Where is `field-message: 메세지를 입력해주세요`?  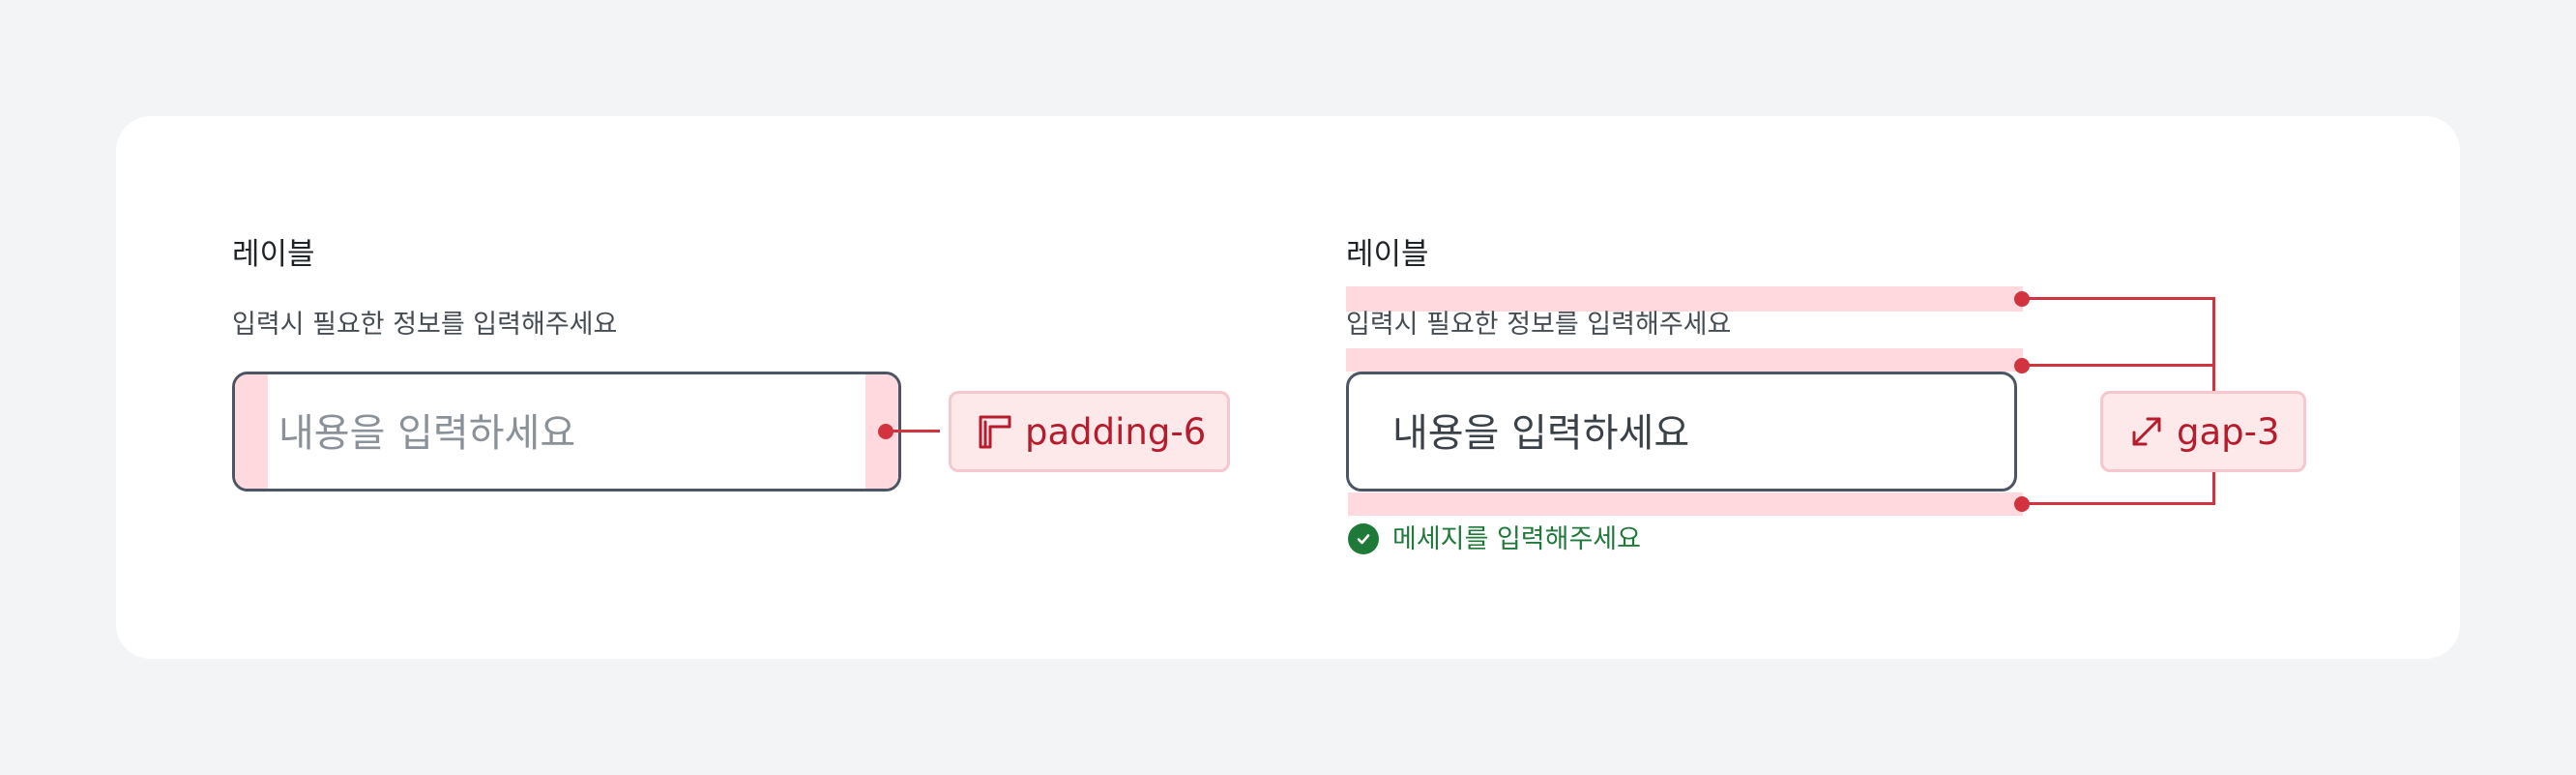
field-message: 메세지를 입력해주세요 is located at coordinates (1494, 538).